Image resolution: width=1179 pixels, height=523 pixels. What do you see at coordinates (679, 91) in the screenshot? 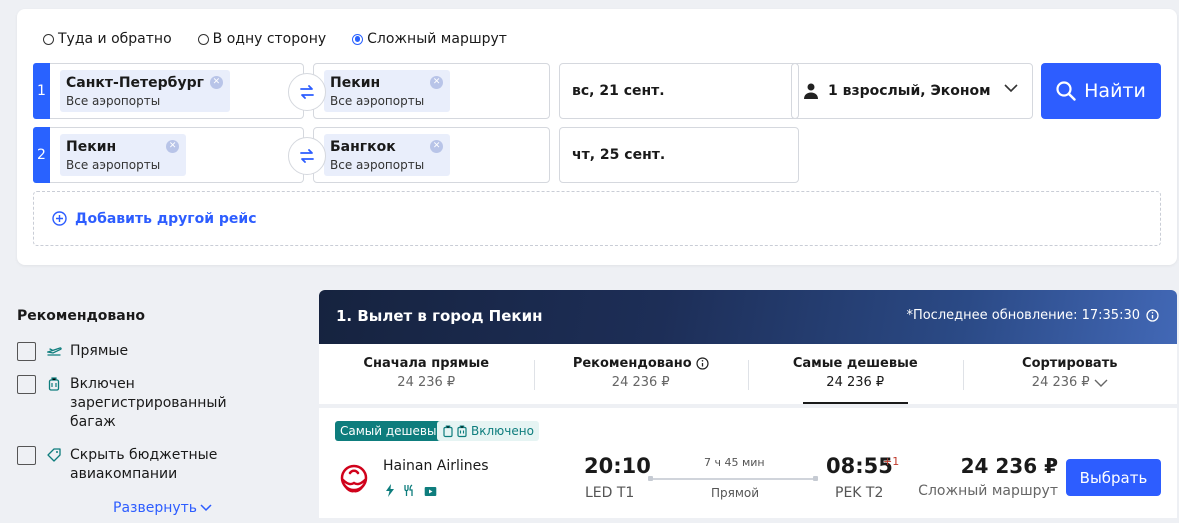
I see `date-field: вс, 21 сент.` at bounding box center [679, 91].